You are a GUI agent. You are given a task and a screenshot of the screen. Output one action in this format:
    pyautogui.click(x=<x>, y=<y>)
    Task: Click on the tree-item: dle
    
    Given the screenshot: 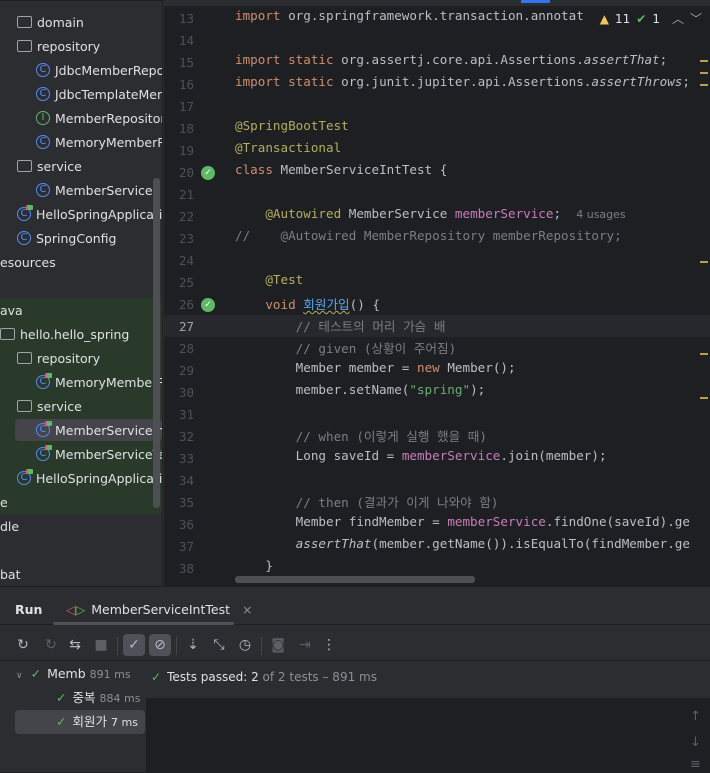 What is the action you would take?
    pyautogui.click(x=9, y=526)
    